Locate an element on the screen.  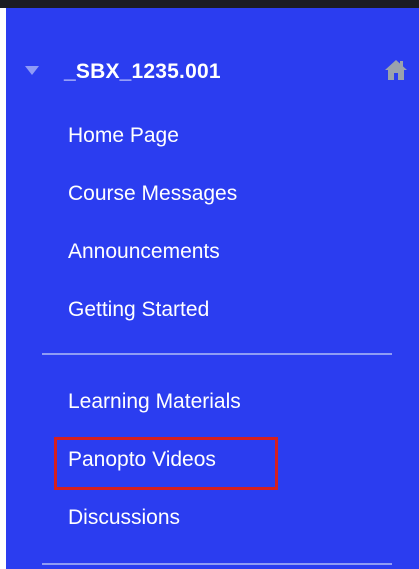
menu-item-getting-started: Getting Started is located at coordinates (138, 310).